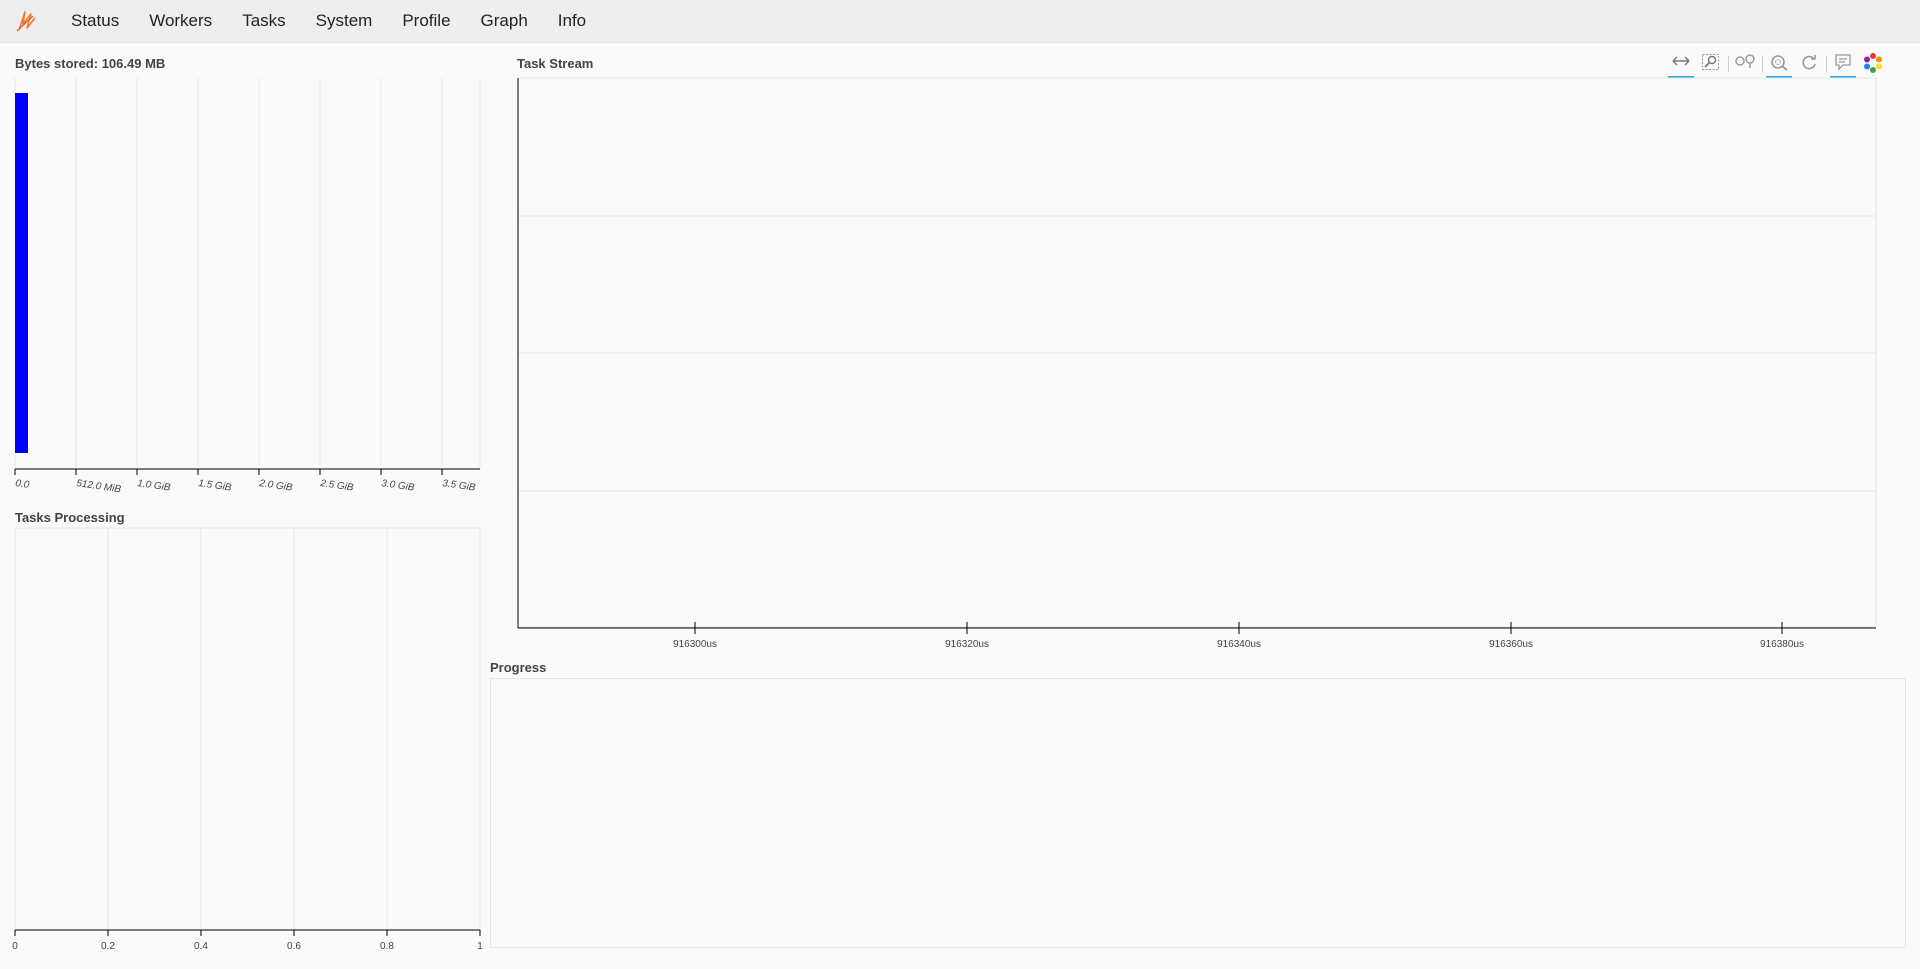  Describe the element at coordinates (426, 21) in the screenshot. I see `nav-profile: Profile` at that location.